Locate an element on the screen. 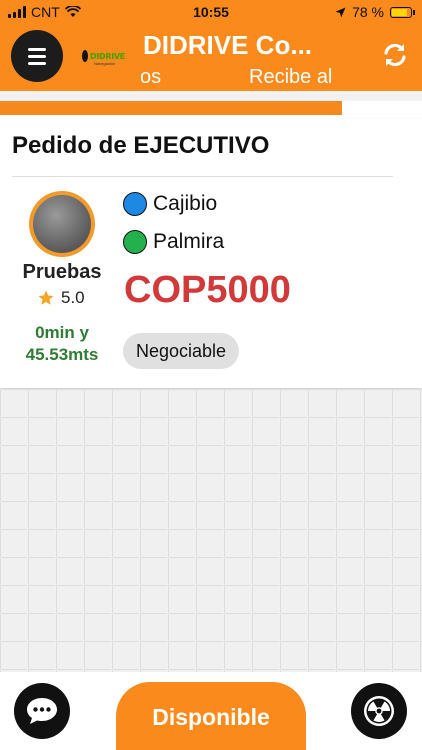  driver-name: Pruebas is located at coordinates (62, 272).